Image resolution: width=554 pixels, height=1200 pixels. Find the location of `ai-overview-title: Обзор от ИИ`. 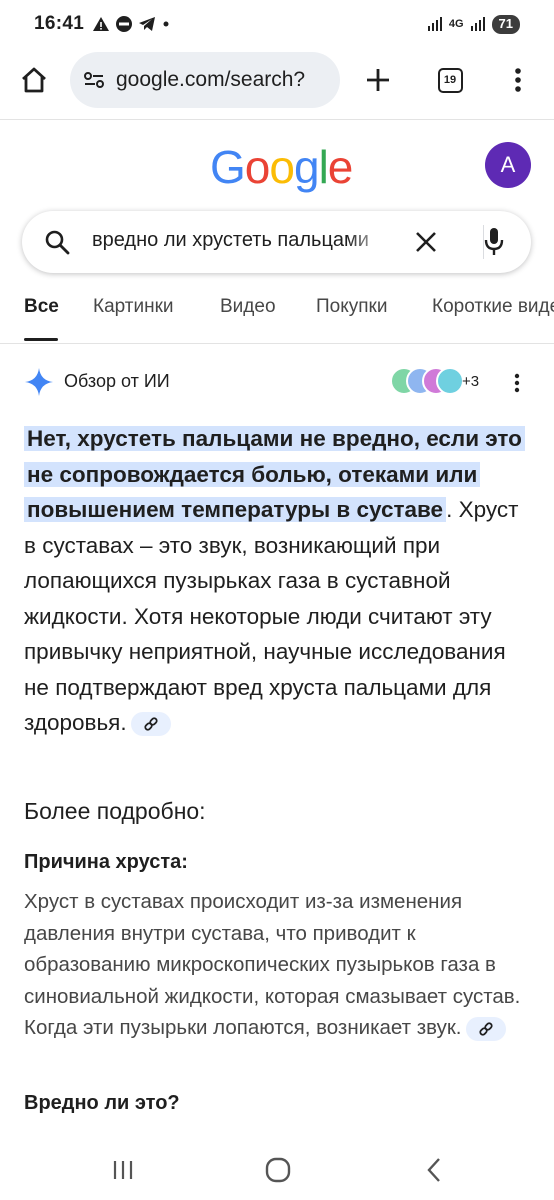

ai-overview-title: Обзор от ИИ is located at coordinates (117, 381).